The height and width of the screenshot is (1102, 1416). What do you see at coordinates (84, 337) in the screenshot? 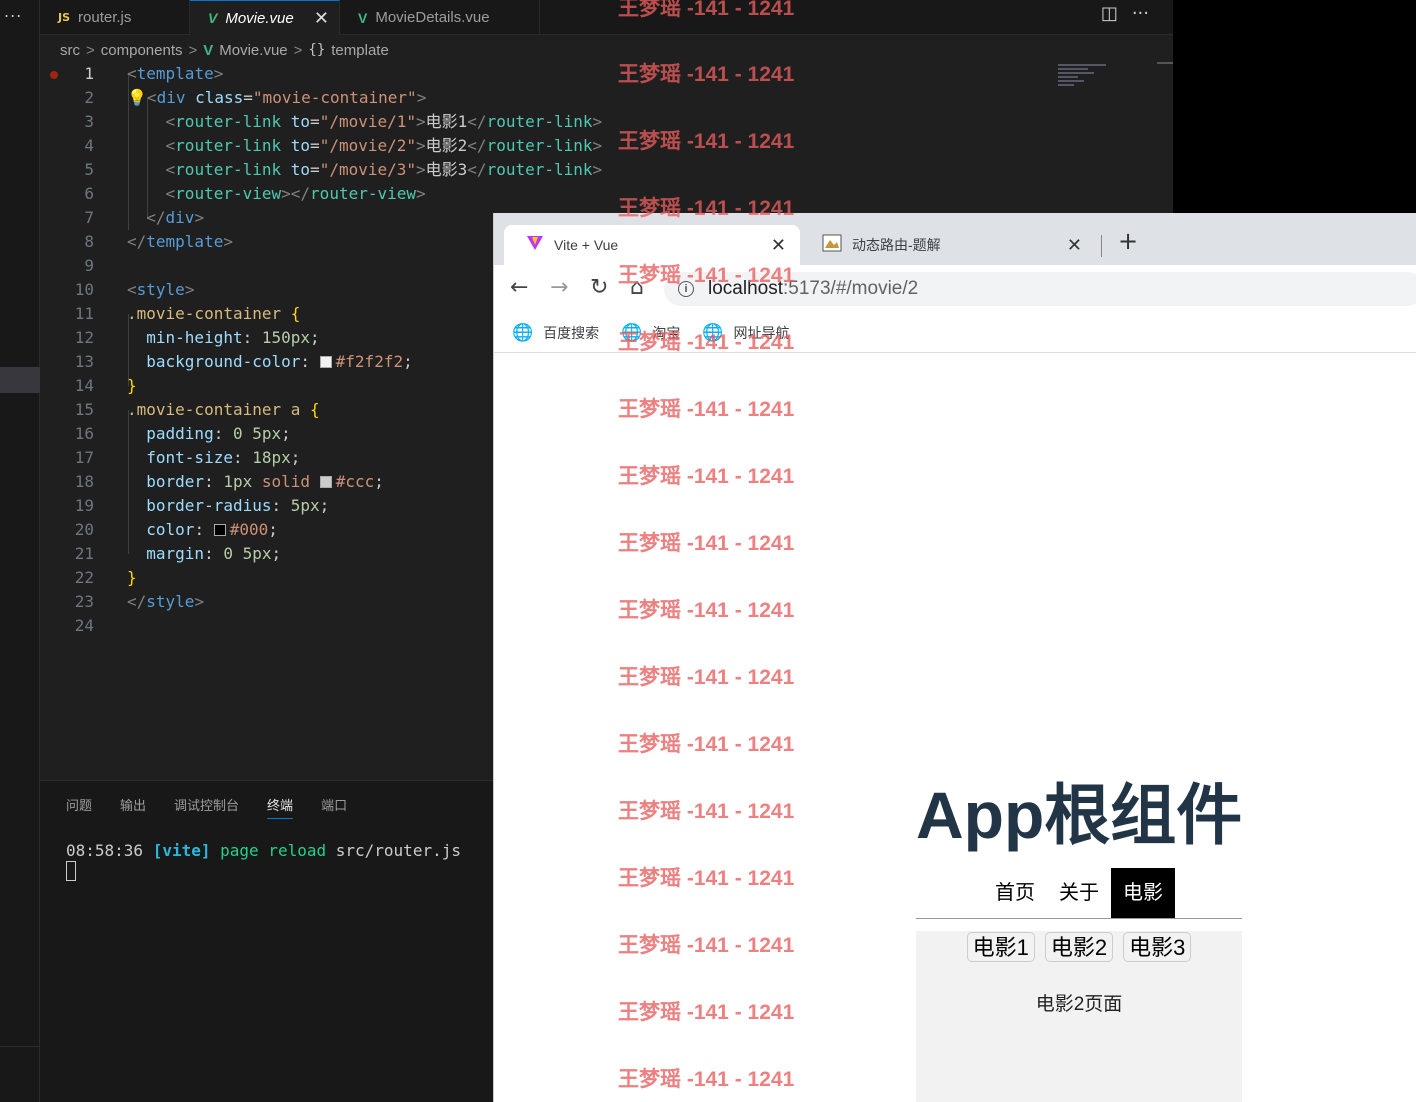
I see `line-number: 12` at bounding box center [84, 337].